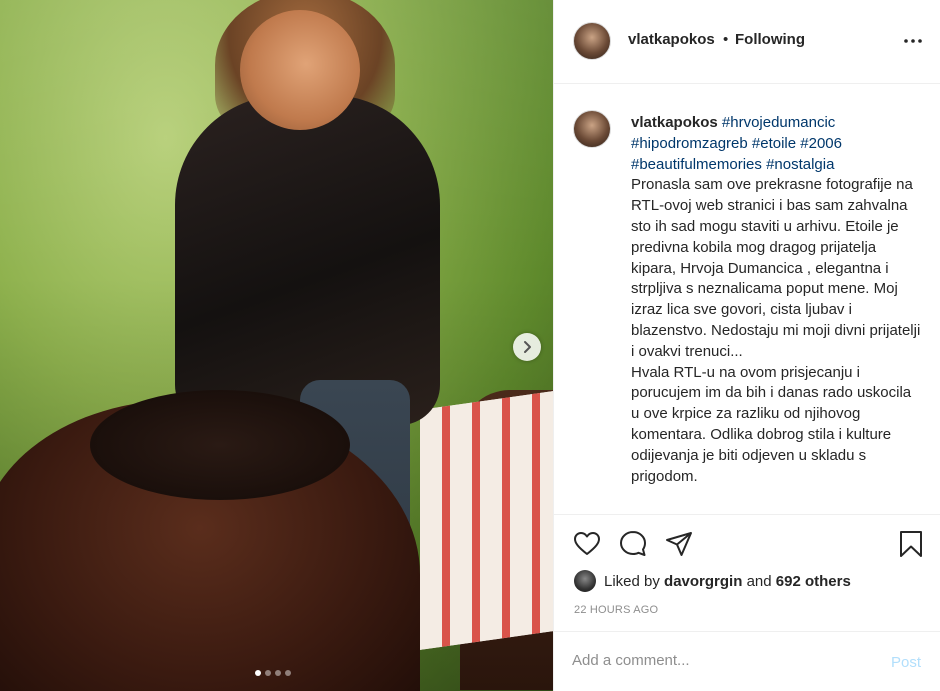  Describe the element at coordinates (703, 581) in the screenshot. I see `liker-username: davorgrgin` at that location.